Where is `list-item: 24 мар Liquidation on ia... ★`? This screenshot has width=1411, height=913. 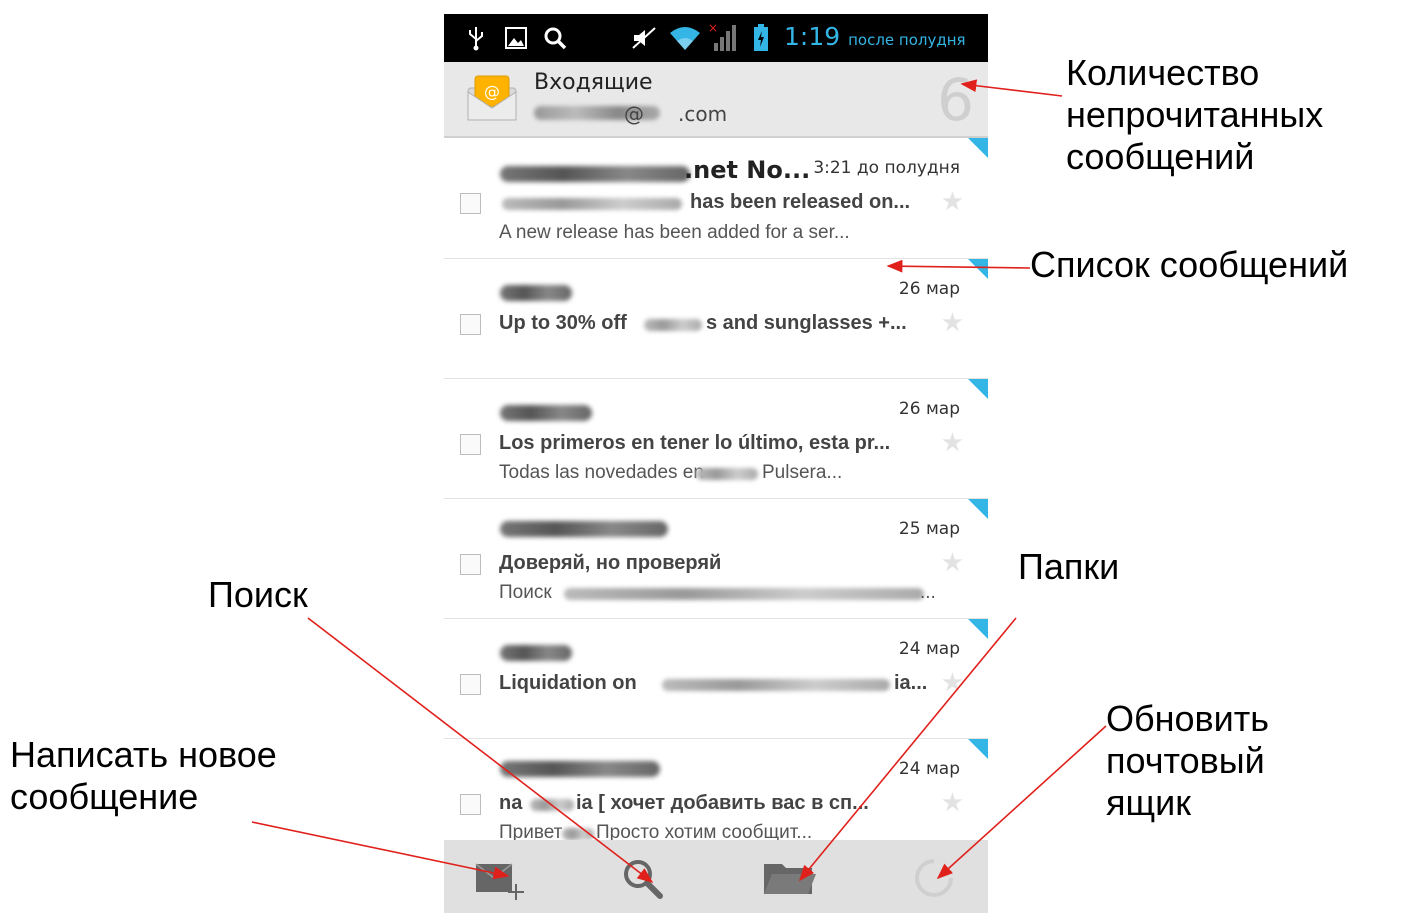 list-item: 24 мар Liquidation on ia... ★ is located at coordinates (716, 679).